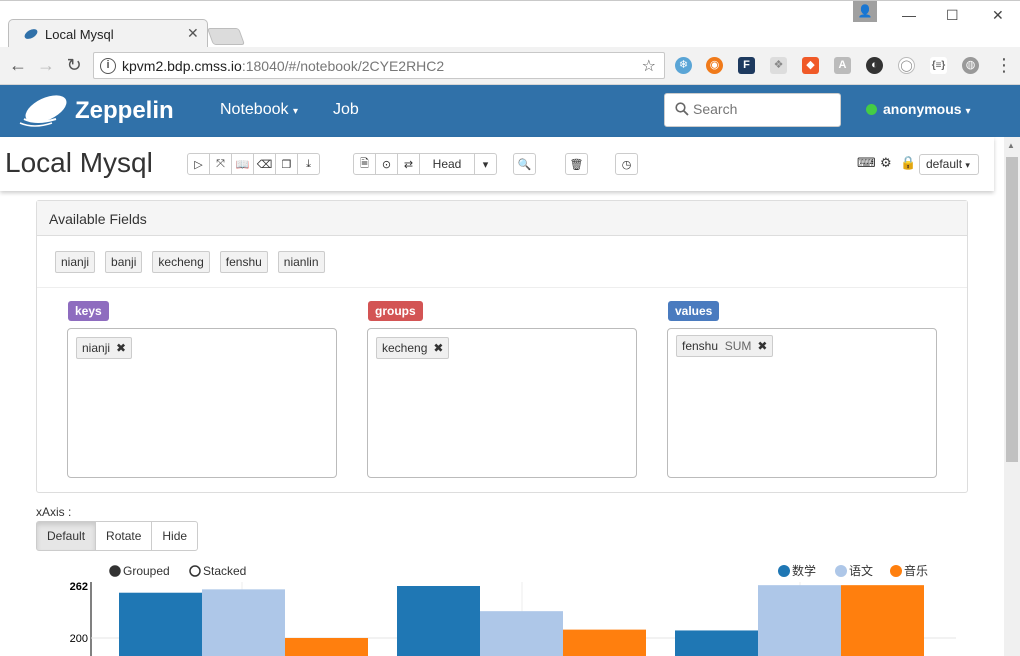 This screenshot has height=656, width=1020. What do you see at coordinates (175, 536) in the screenshot?
I see `xaxis-hide-button: Hide` at bounding box center [175, 536].